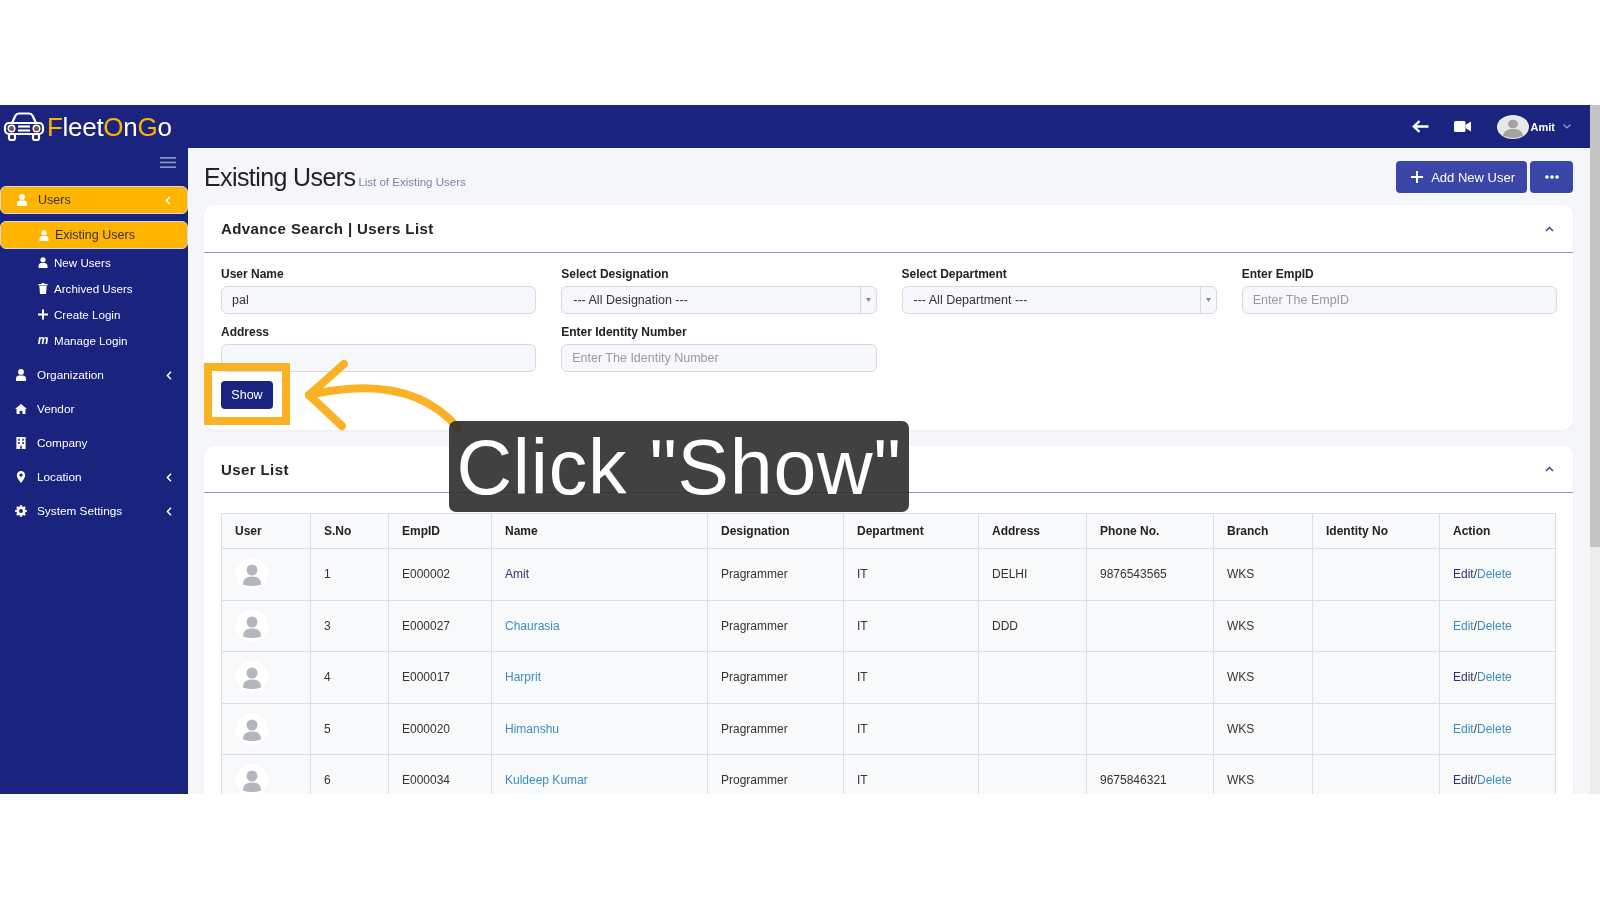  What do you see at coordinates (1376, 531) in the screenshot?
I see `column-header: Identity No` at bounding box center [1376, 531].